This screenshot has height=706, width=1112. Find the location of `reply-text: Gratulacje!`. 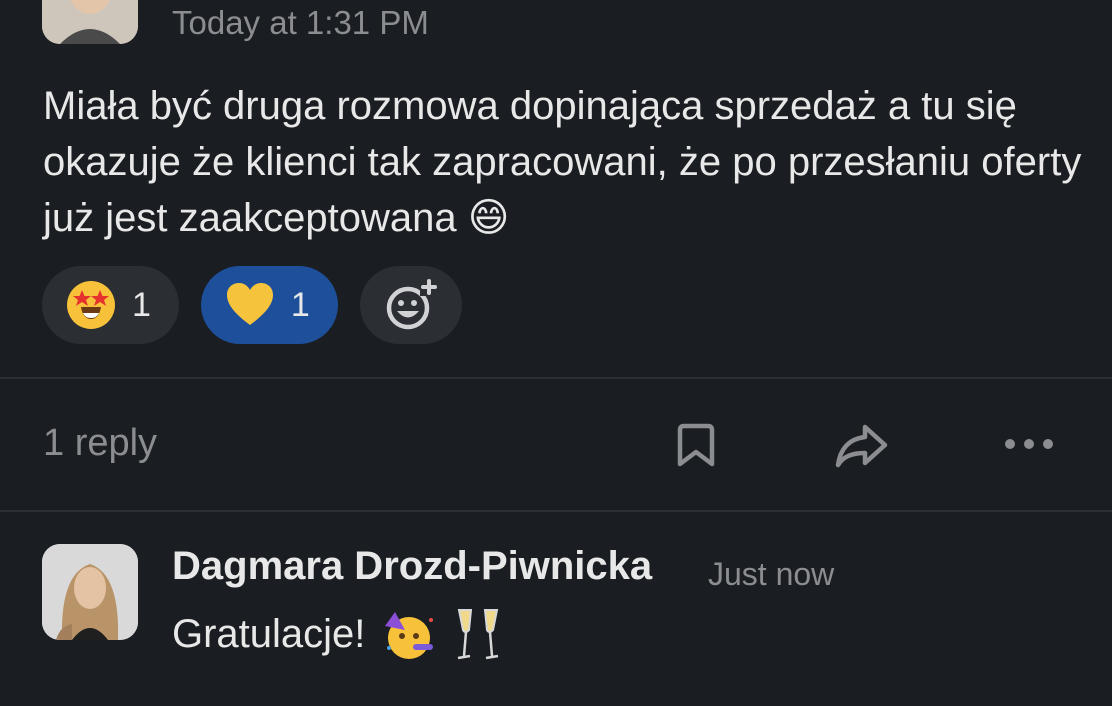

reply-text: Gratulacje! is located at coordinates (269, 633).